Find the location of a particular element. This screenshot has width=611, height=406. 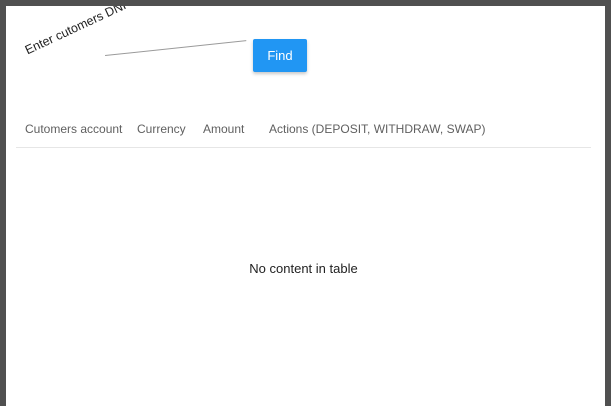

dni-search-input is located at coordinates (80, 33).